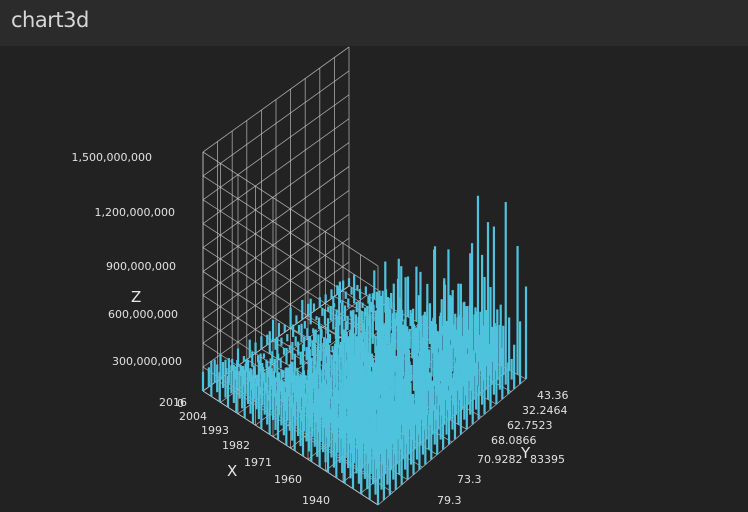  What do you see at coordinates (258, 462) in the screenshot?
I see `x-tick-label: 1971` at bounding box center [258, 462].